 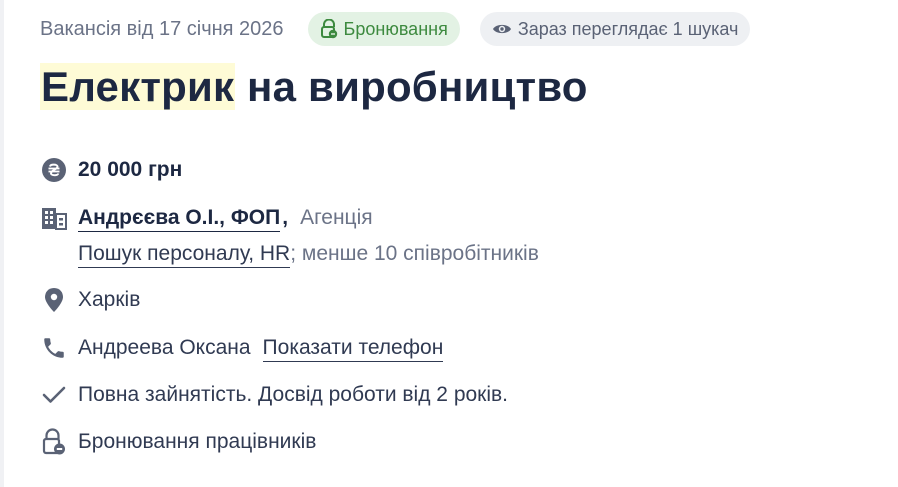 What do you see at coordinates (54, 395) in the screenshot?
I see `checkmark-icon` at bounding box center [54, 395].